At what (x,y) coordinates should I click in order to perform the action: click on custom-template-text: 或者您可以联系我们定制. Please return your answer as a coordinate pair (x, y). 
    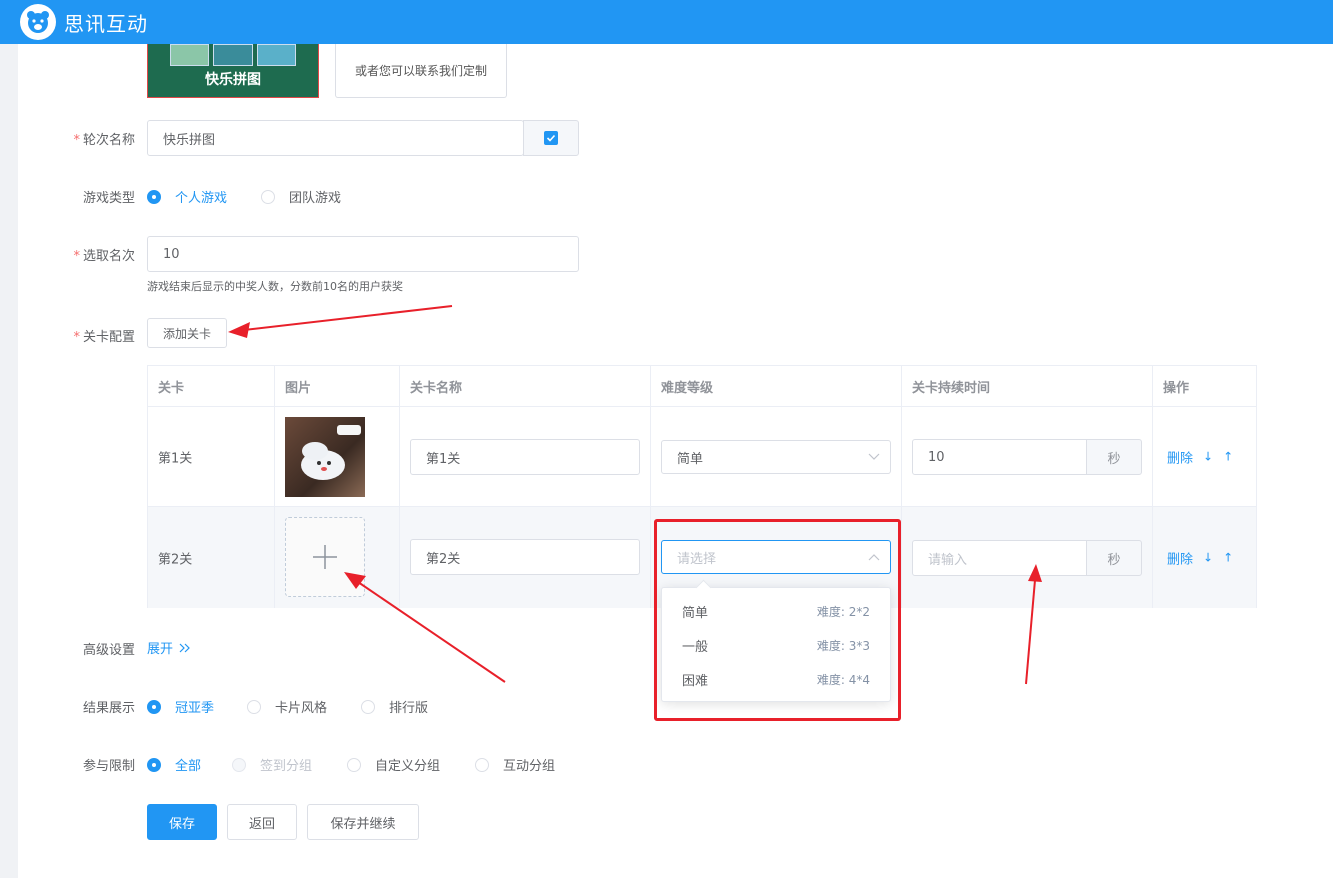
    Looking at the image, I should click on (420, 71).